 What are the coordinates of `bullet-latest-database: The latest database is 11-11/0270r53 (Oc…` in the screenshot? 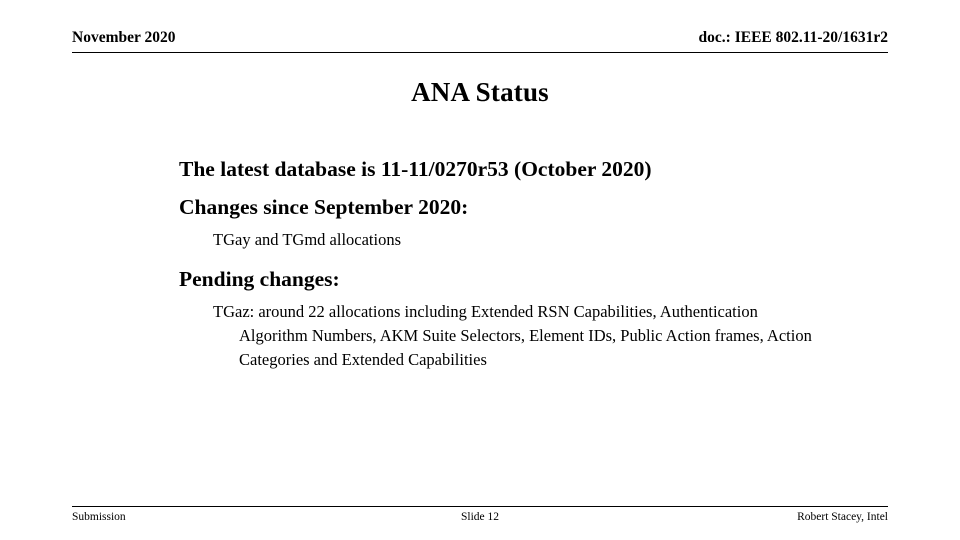 It's located at (415, 169).